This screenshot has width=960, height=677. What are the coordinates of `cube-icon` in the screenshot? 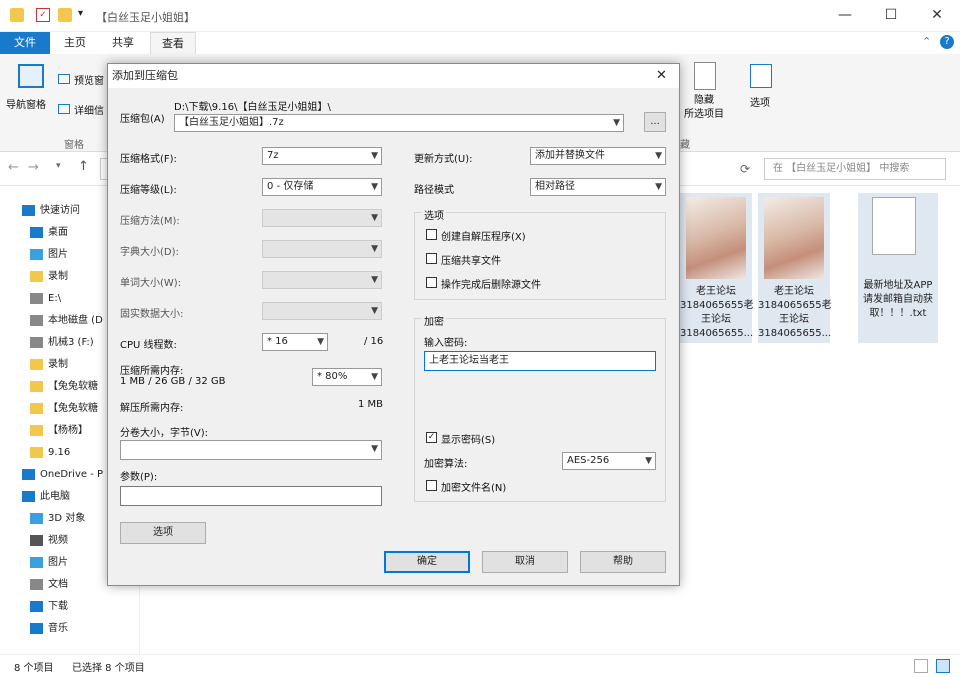 It's located at (36, 518).